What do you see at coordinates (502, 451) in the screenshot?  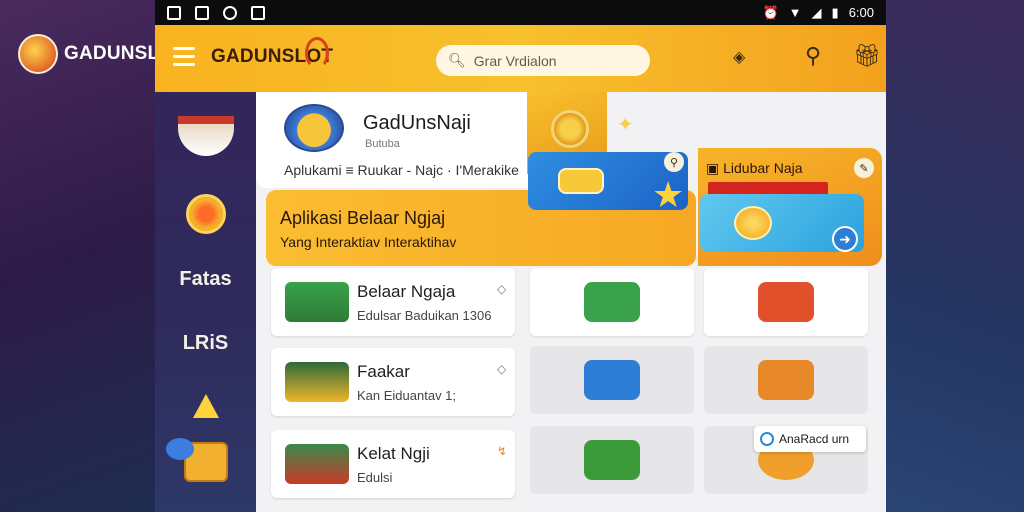 I see `list-item-corner: ↯` at bounding box center [502, 451].